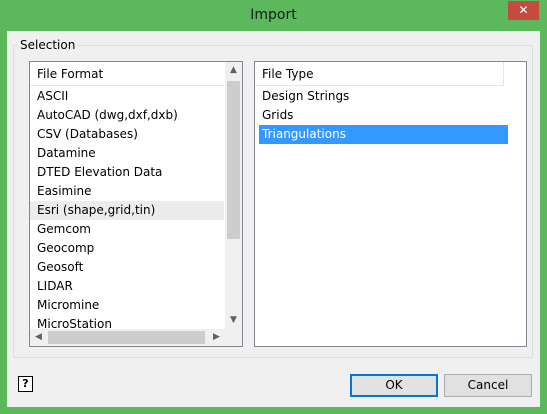  What do you see at coordinates (394, 385) in the screenshot?
I see `ok-button: OK` at bounding box center [394, 385].